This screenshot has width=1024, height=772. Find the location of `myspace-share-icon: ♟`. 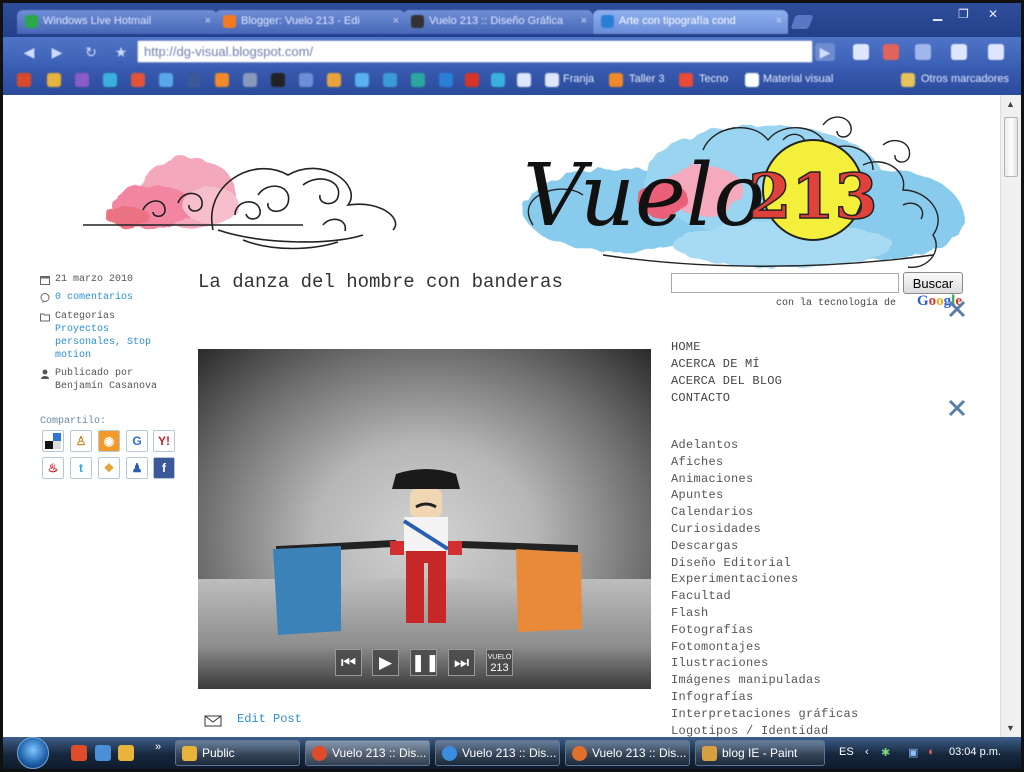

myspace-share-icon: ♟ is located at coordinates (137, 468).